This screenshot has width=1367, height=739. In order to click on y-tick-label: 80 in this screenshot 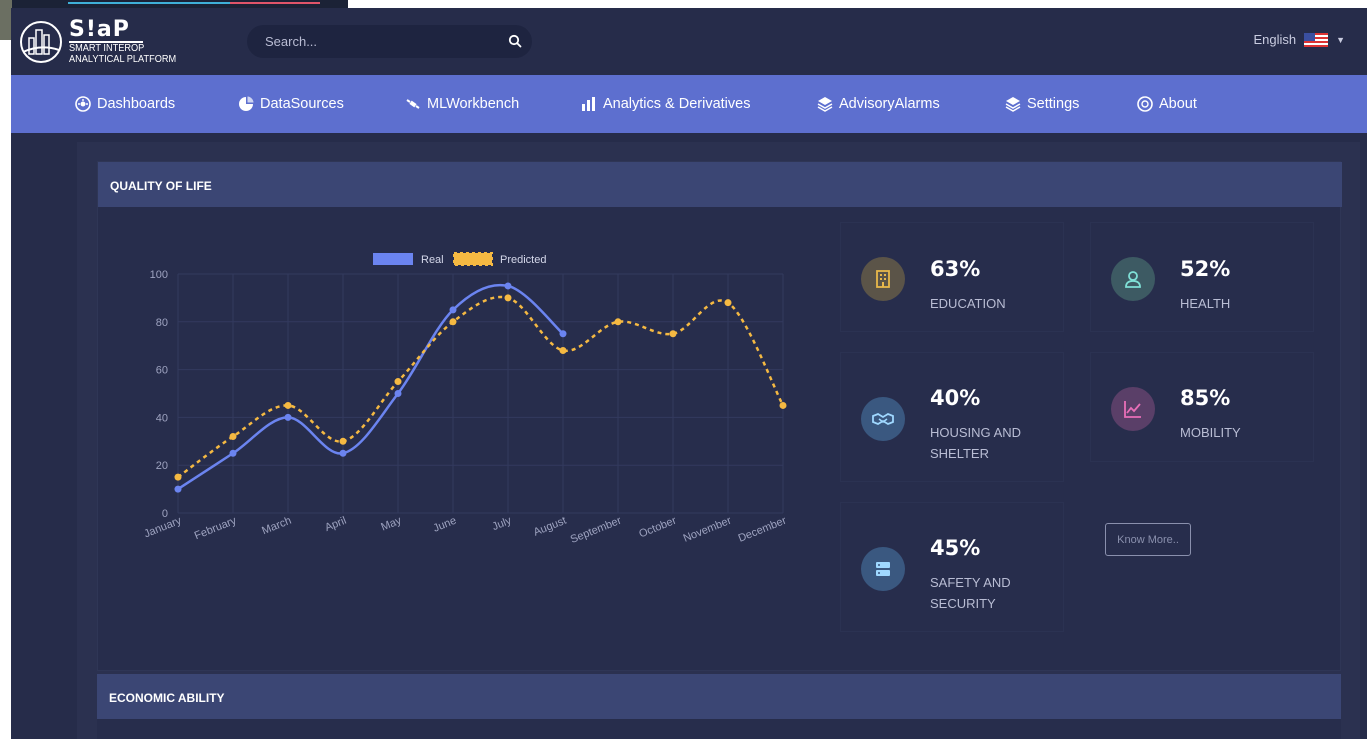, I will do `click(162, 323)`.